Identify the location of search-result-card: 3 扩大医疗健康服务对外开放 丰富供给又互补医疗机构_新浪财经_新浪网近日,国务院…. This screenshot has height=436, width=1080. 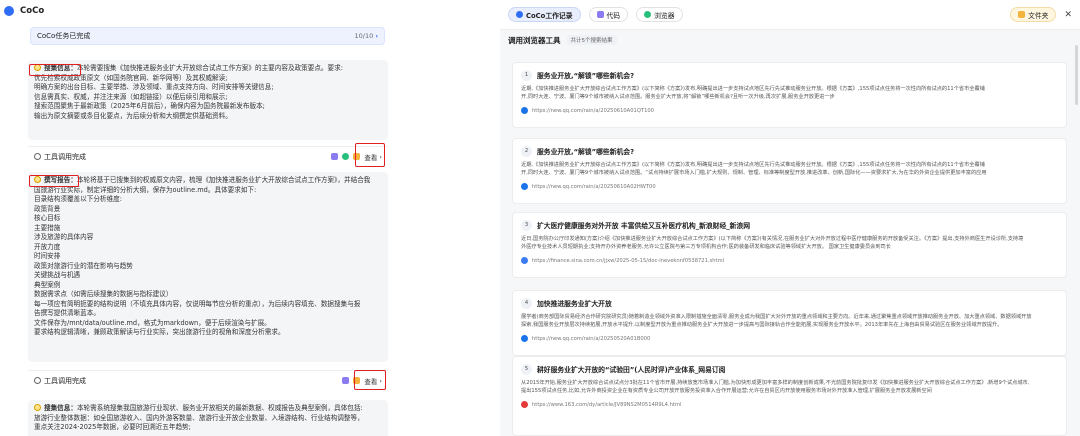
(789, 245).